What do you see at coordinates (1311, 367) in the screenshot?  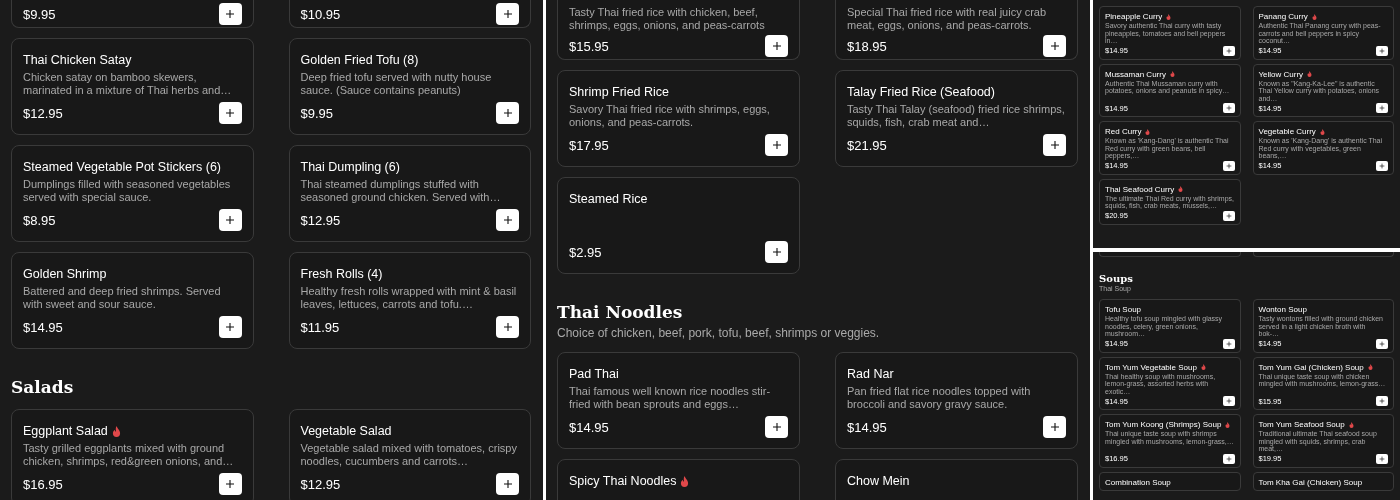 I see `item-name: Tom Yum Gai (Chicken) Soup` at bounding box center [1311, 367].